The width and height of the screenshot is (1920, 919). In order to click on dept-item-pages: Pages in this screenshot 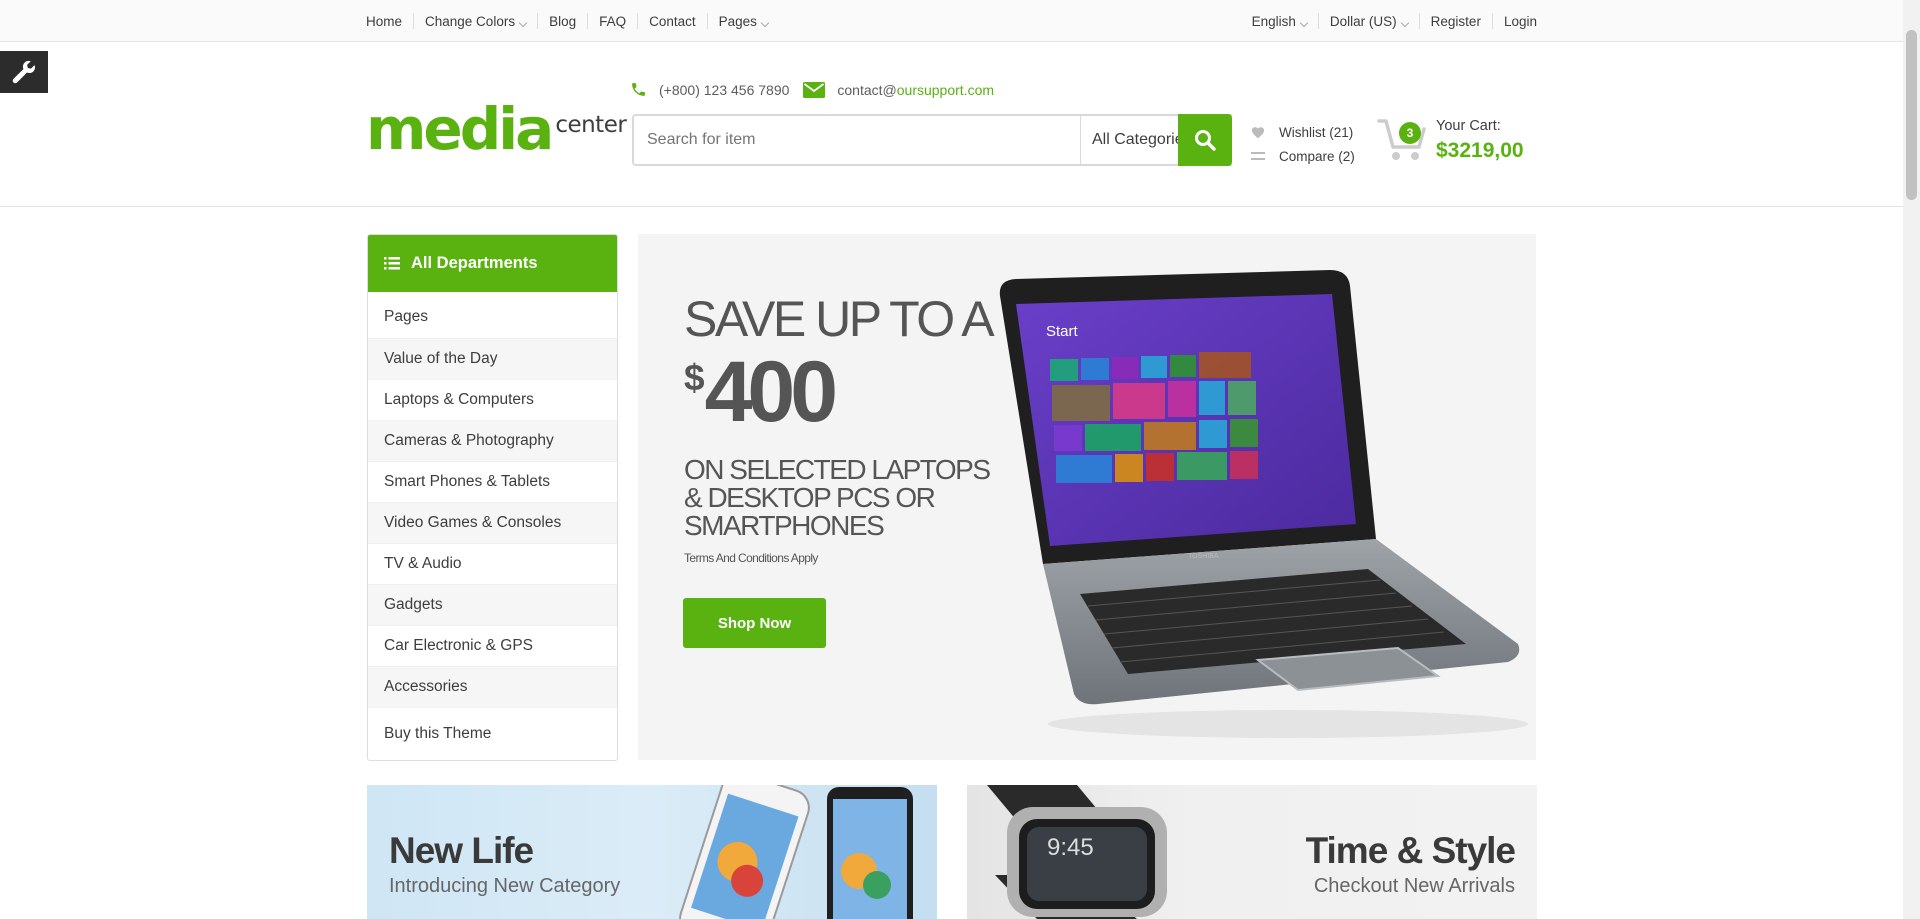, I will do `click(492, 315)`.